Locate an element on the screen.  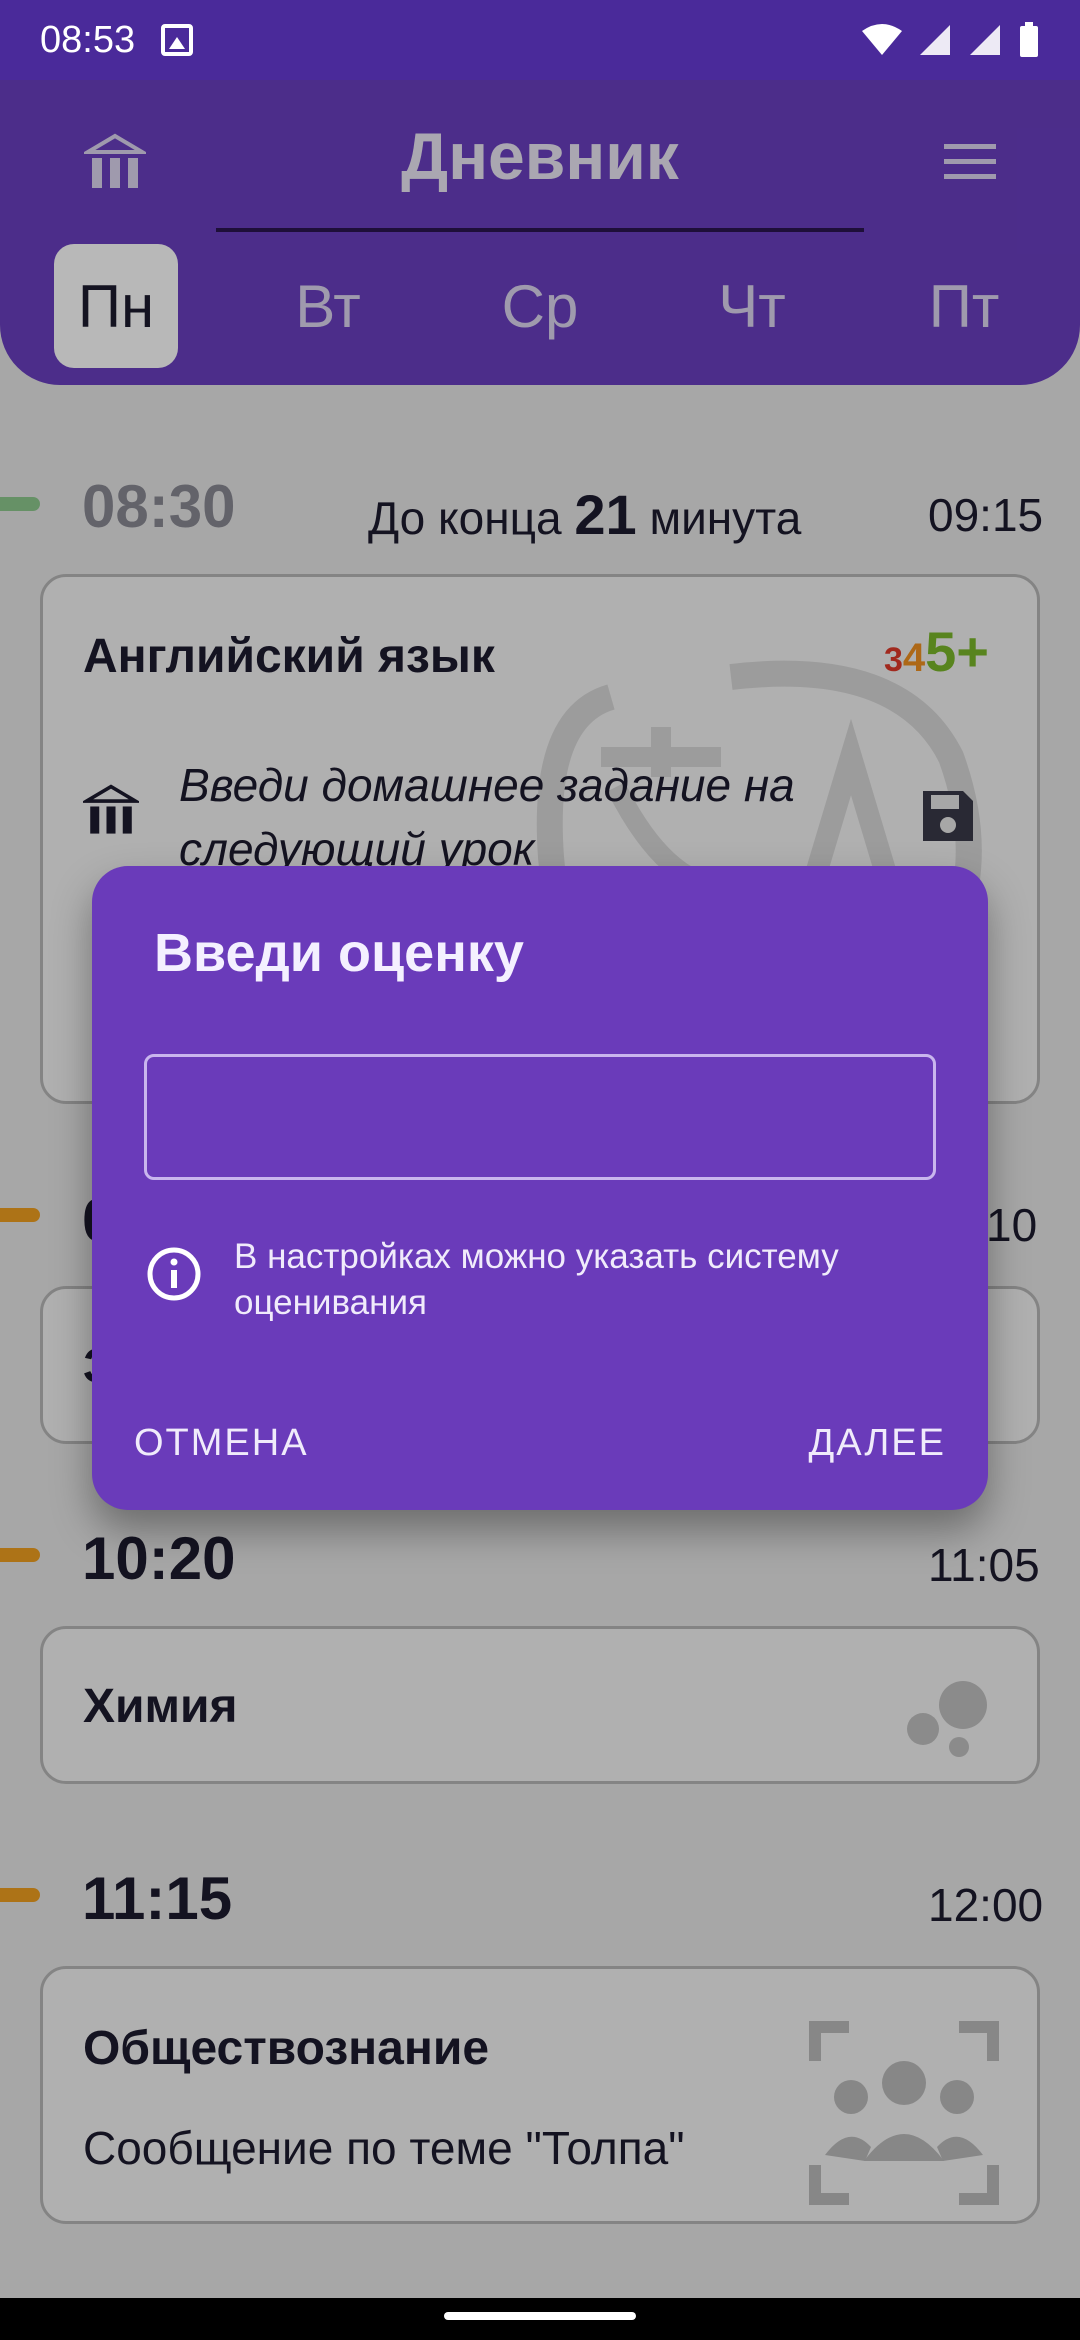
signal-icon is located at coordinates (935, 40).